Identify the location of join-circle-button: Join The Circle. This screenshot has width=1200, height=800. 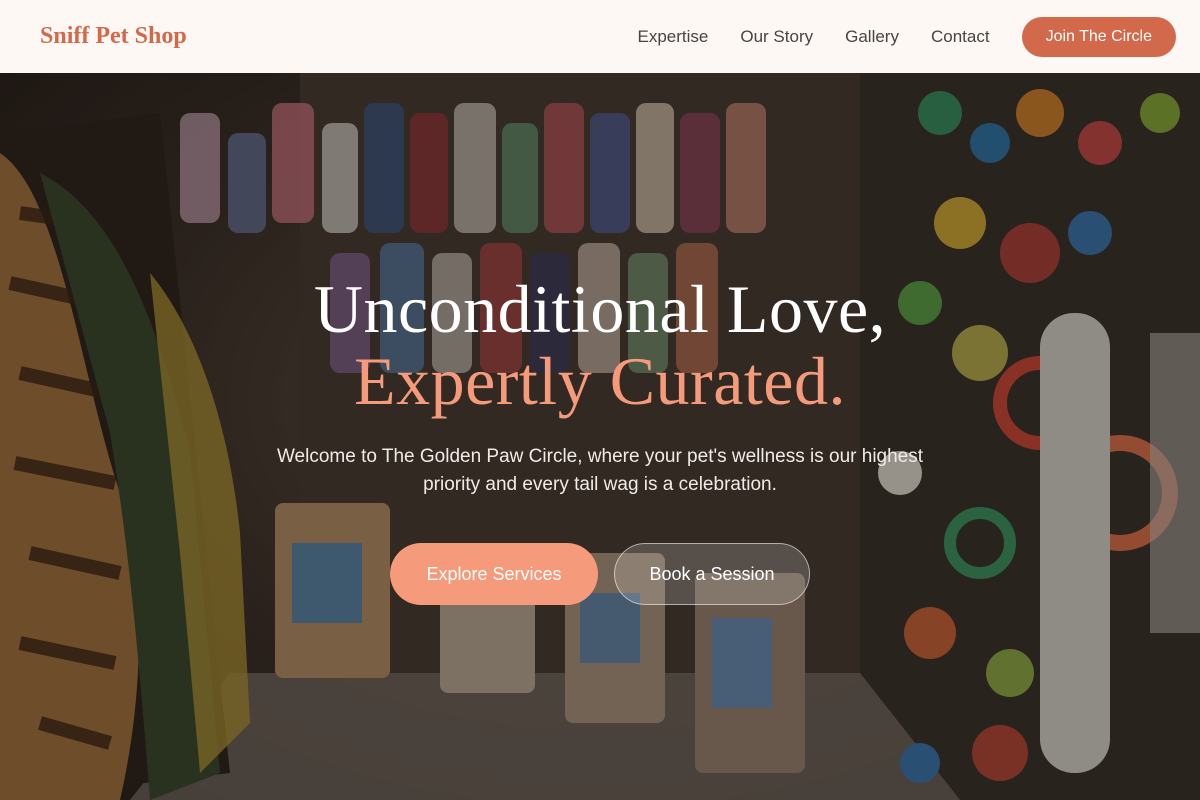
(1098, 36).